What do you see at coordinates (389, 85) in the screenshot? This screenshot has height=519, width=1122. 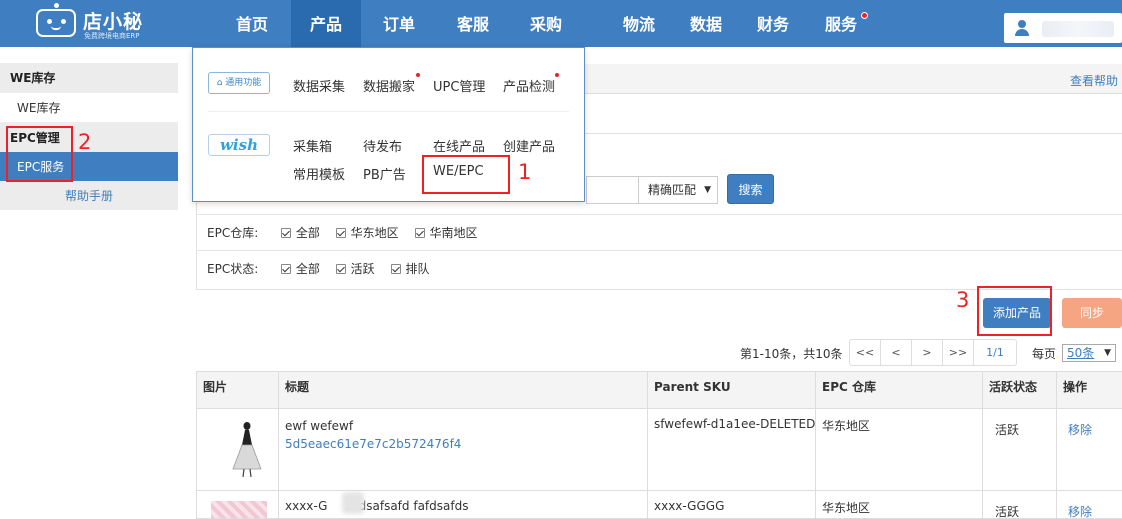 I see `menu-data-migration: 数据搬家` at bounding box center [389, 85].